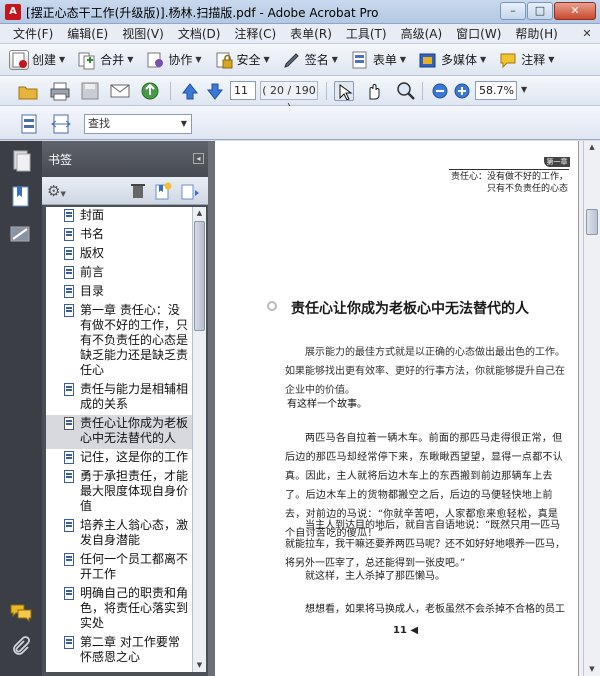  I want to click on fit-page-icon, so click(29, 124).